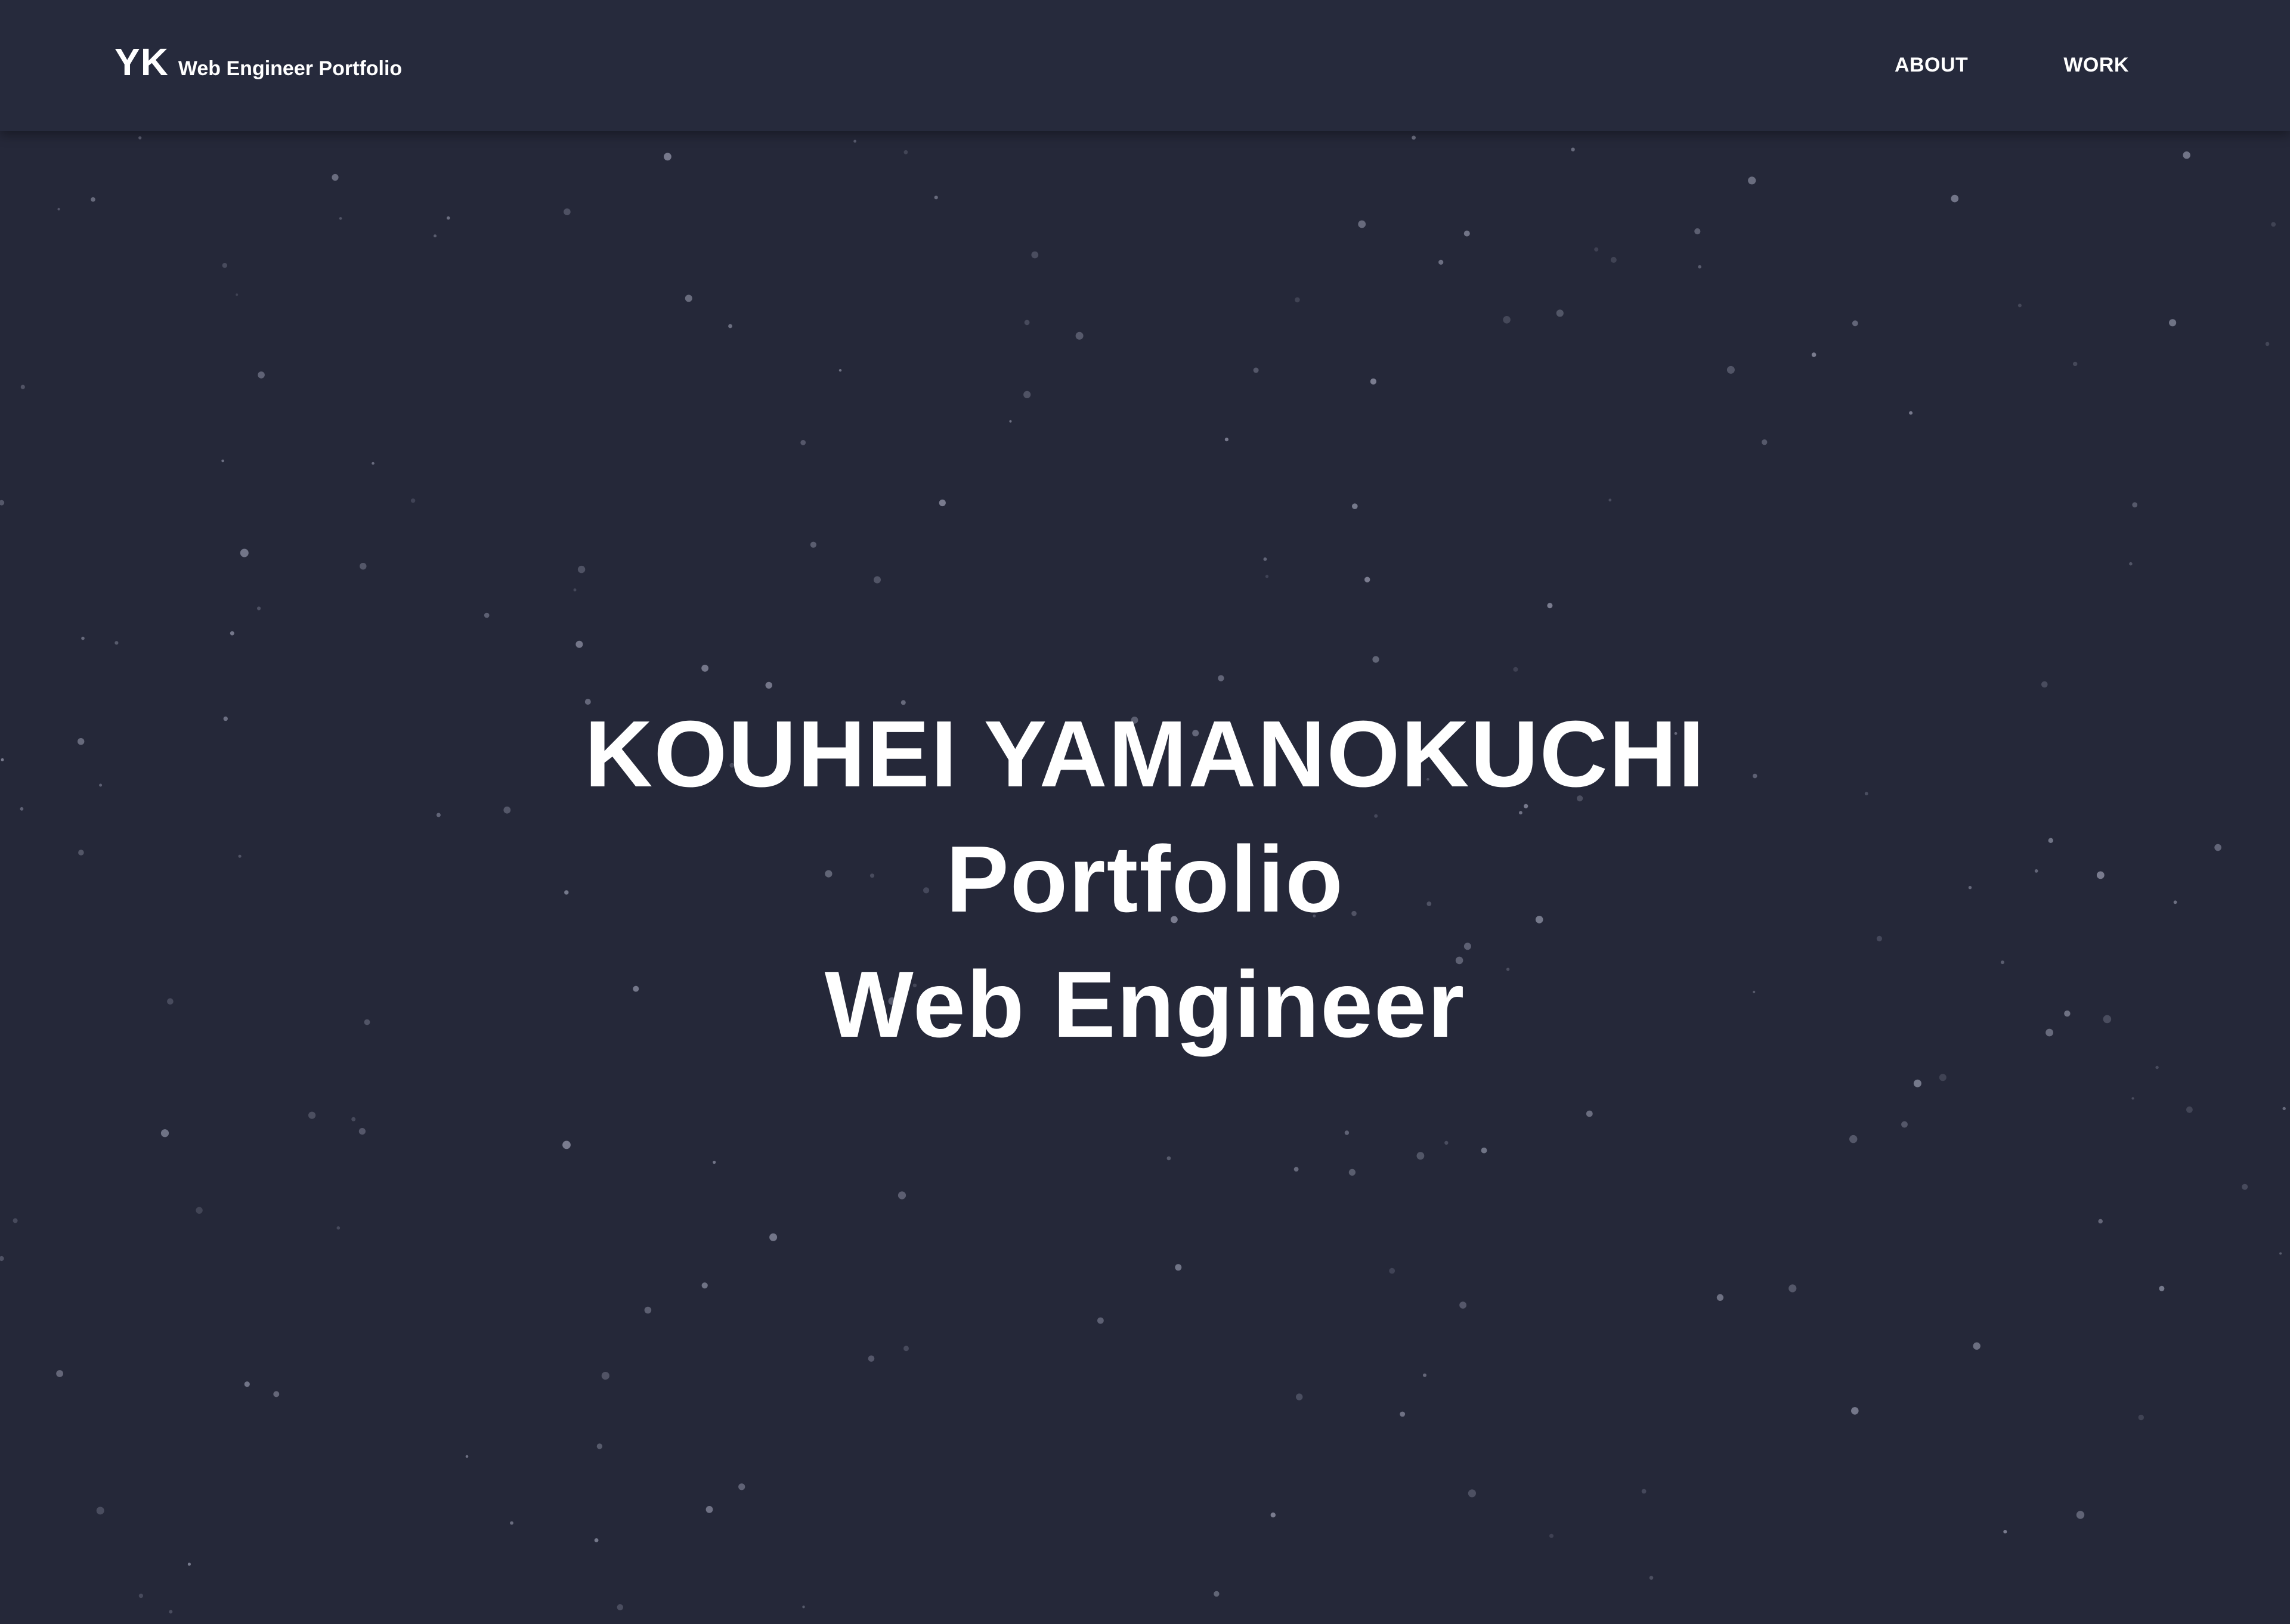  What do you see at coordinates (1145, 879) in the screenshot?
I see `hero-portfolio: Portfolio` at bounding box center [1145, 879].